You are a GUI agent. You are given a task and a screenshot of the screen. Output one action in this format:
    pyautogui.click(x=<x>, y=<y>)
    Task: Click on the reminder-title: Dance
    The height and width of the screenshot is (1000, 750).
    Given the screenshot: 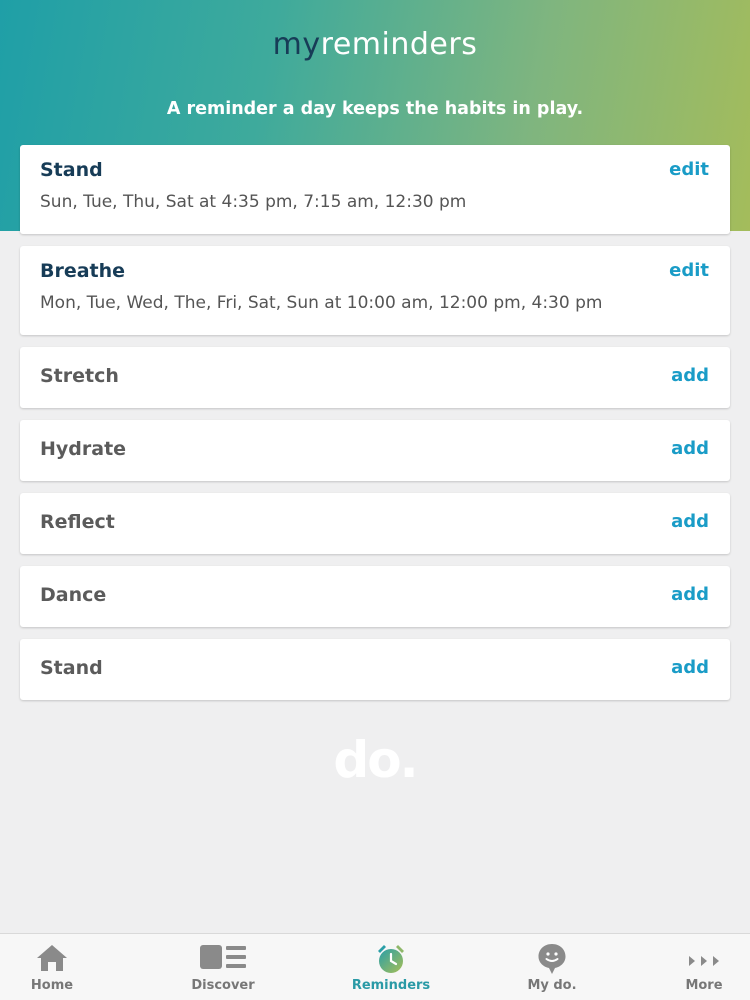 What is the action you would take?
    pyautogui.click(x=73, y=595)
    